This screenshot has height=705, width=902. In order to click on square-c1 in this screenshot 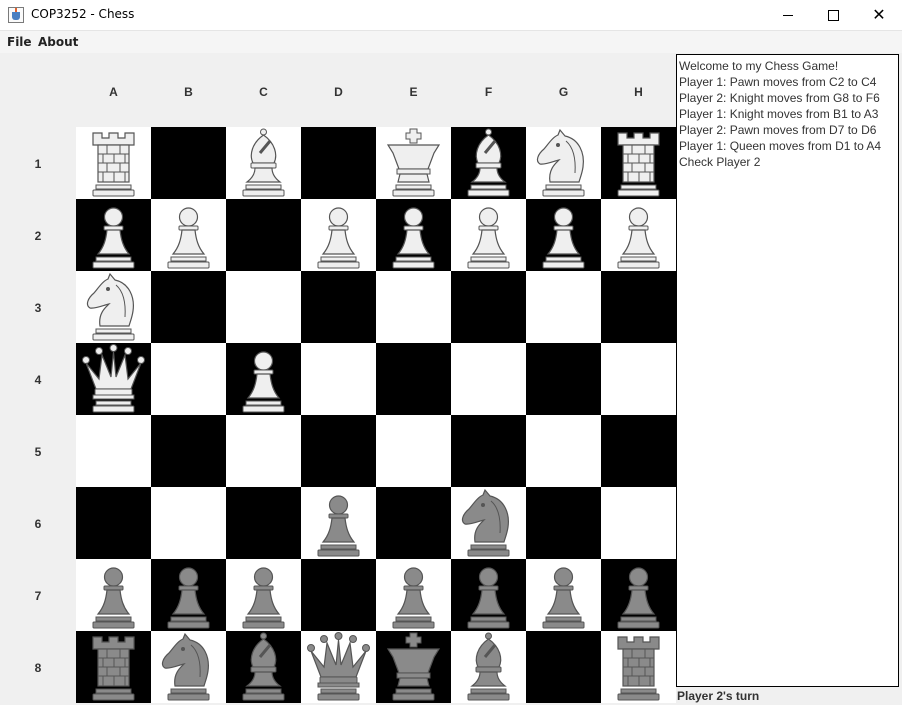, I will do `click(263, 163)`.